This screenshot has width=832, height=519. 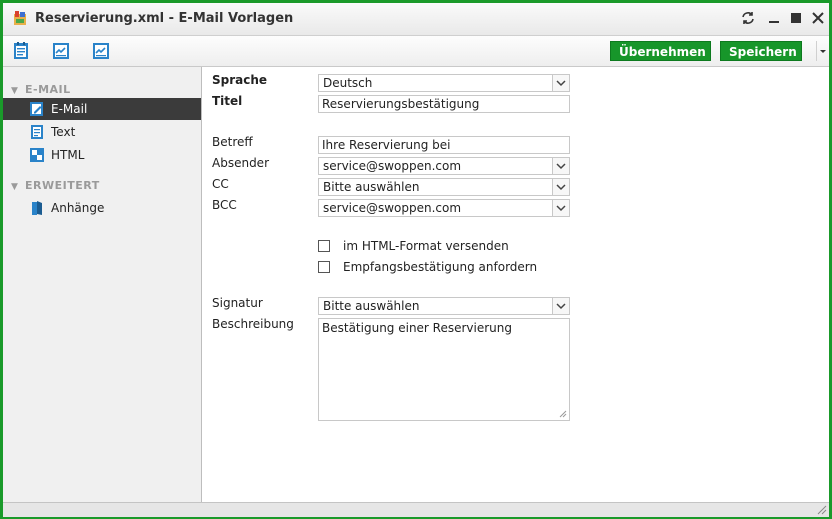 What do you see at coordinates (69, 109) in the screenshot?
I see `sidebar-item-label: E-Mail` at bounding box center [69, 109].